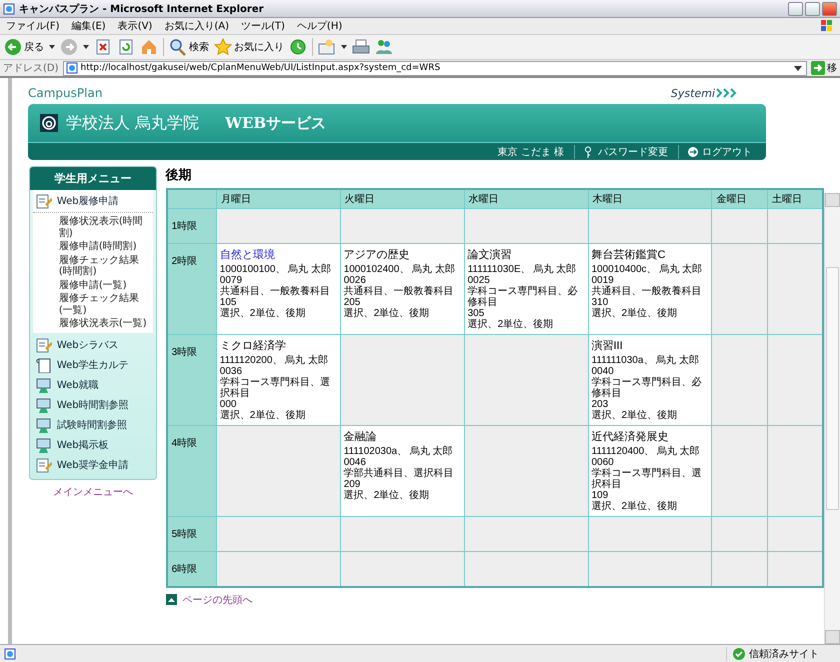  Describe the element at coordinates (795, 9) in the screenshot. I see `minimize-button` at that location.